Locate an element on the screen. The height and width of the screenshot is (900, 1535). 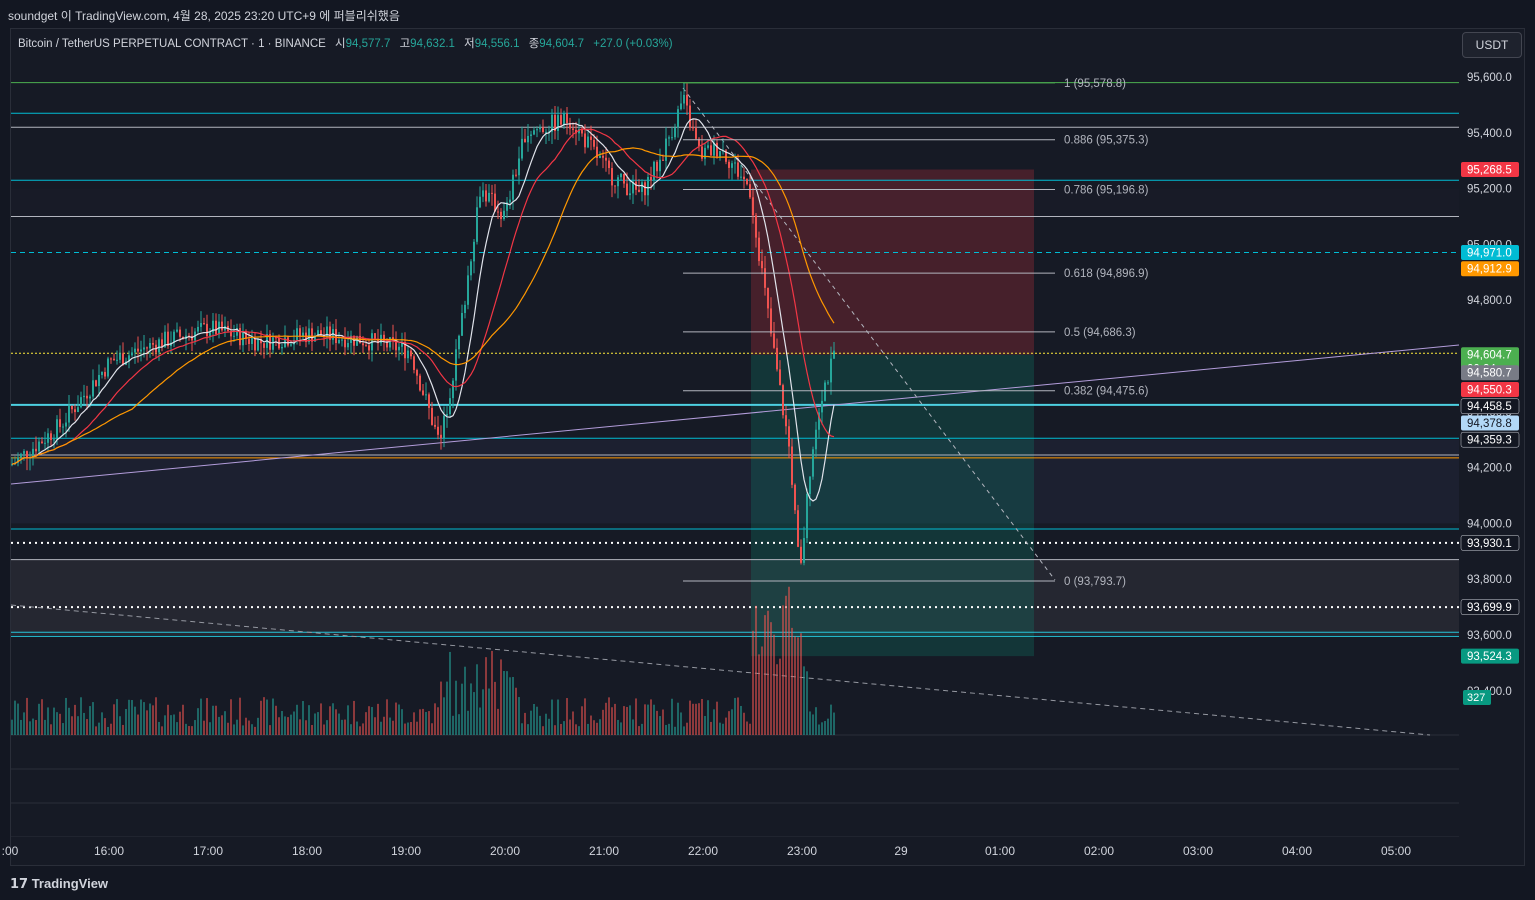
tradingview-logo: 𝟭𝟳 TradingView is located at coordinates (59, 884).